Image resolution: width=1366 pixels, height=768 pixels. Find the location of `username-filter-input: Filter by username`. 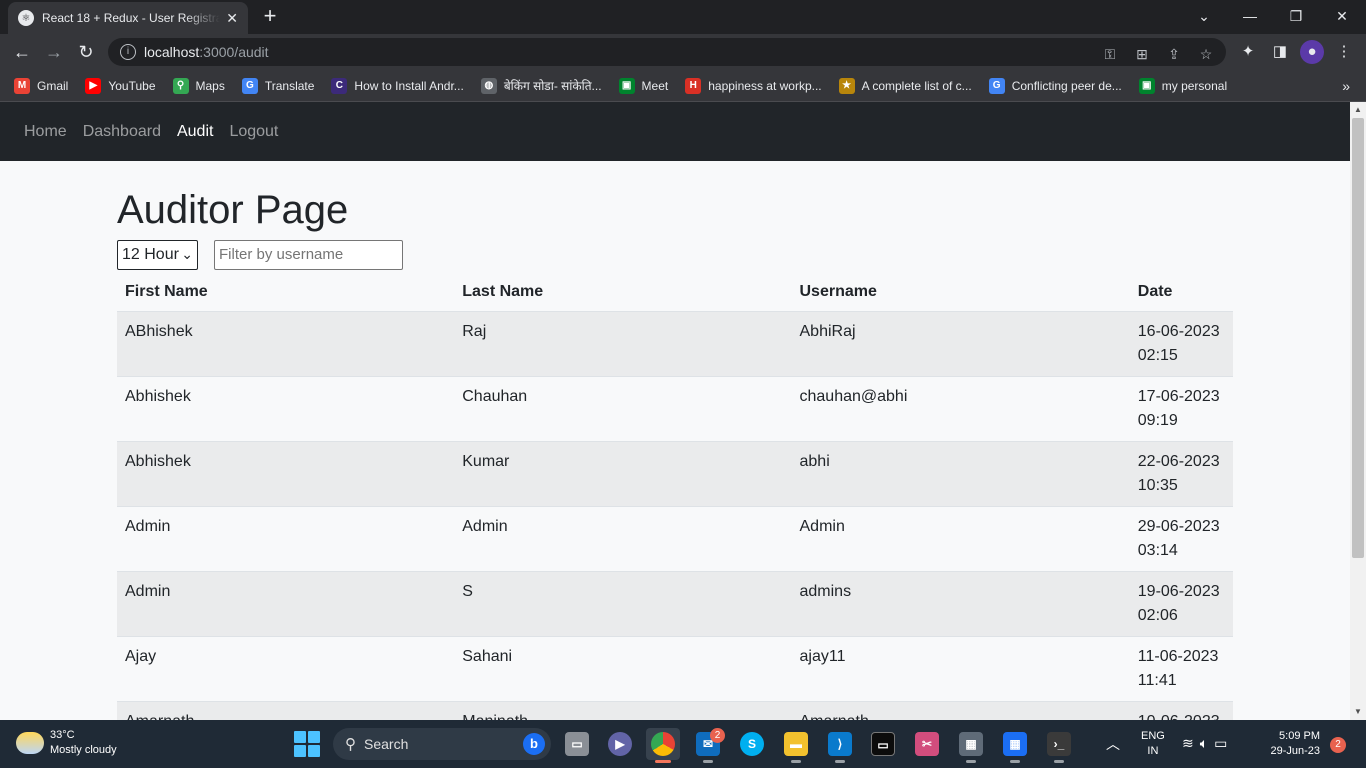

username-filter-input: Filter by username is located at coordinates (308, 255).